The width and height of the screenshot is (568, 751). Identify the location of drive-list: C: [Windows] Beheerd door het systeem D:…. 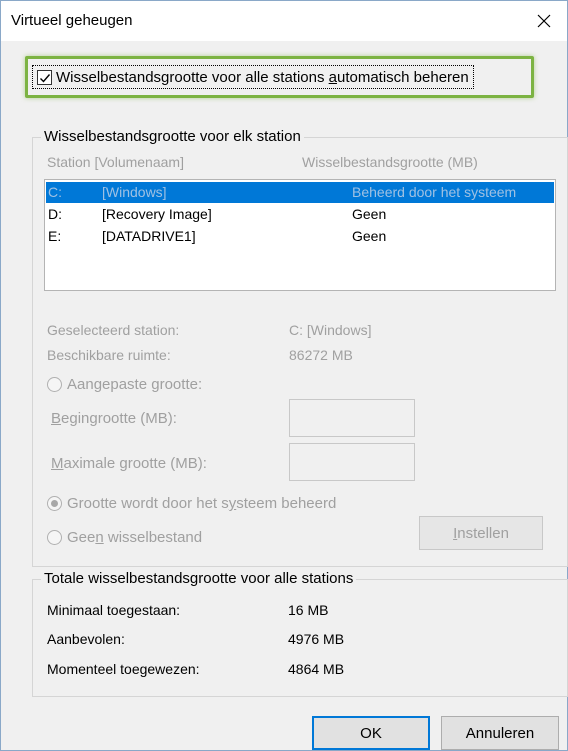
(300, 235).